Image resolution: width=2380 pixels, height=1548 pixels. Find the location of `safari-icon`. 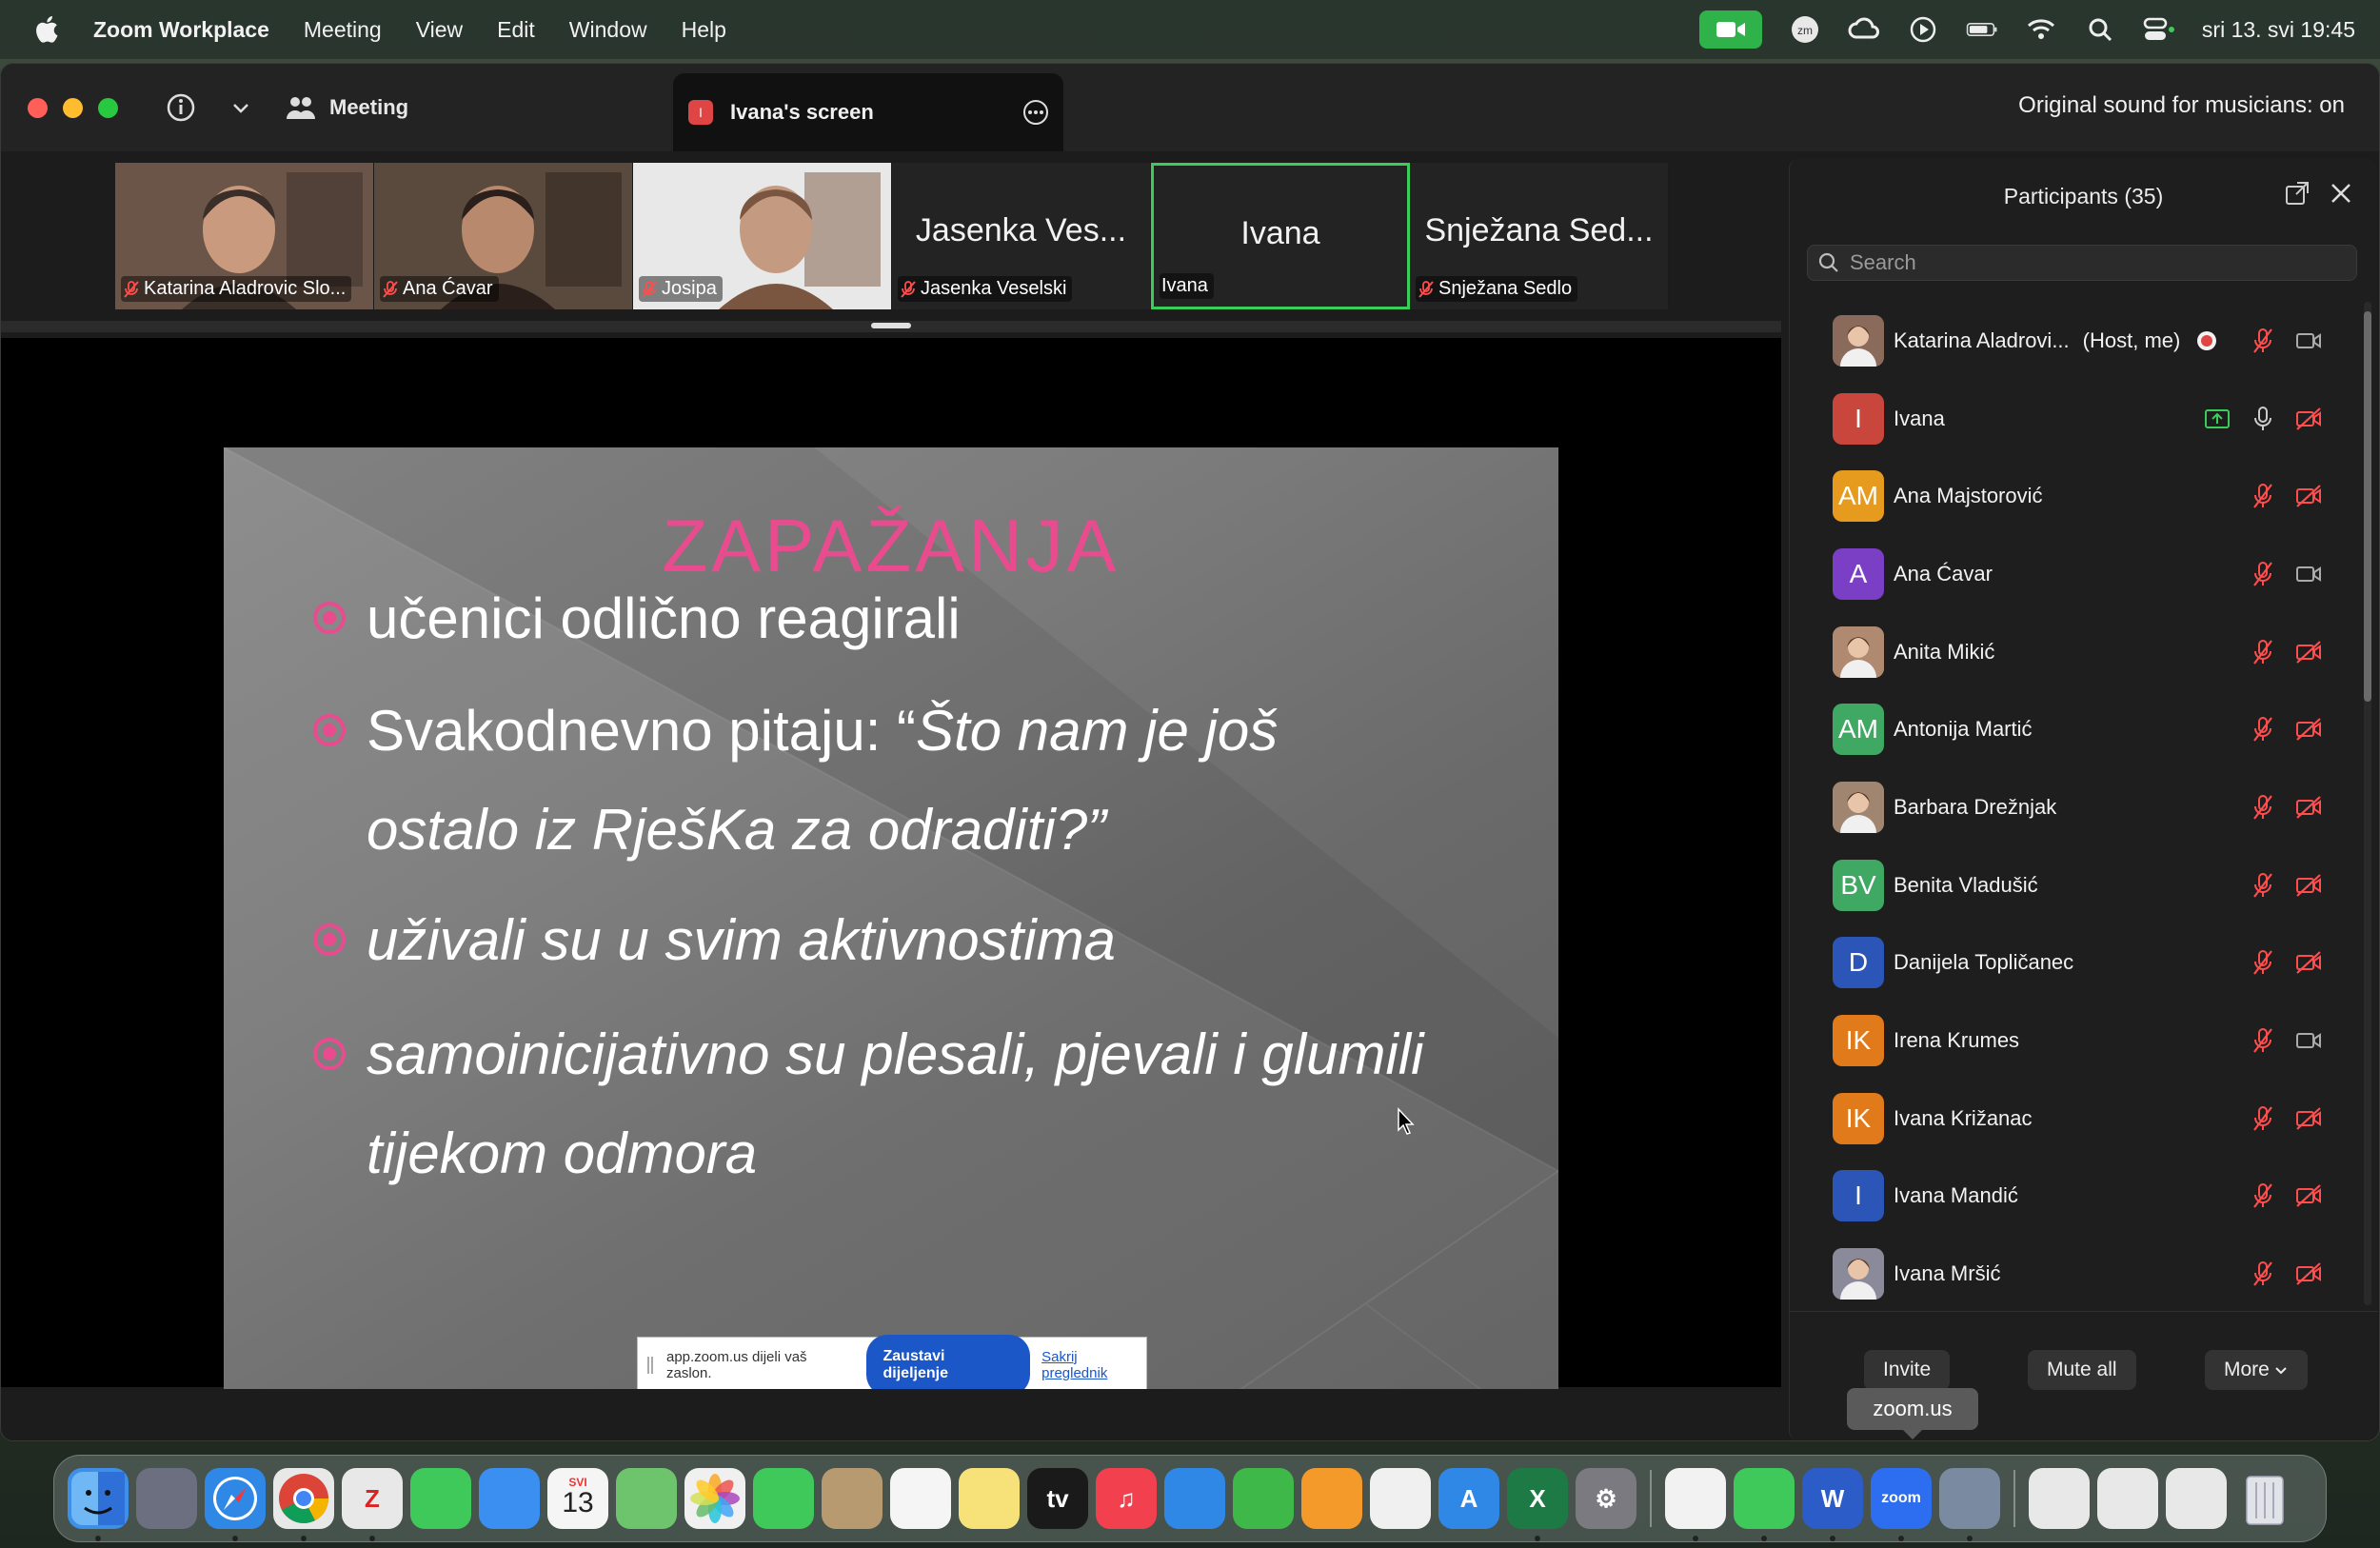

safari-icon is located at coordinates (235, 1504).